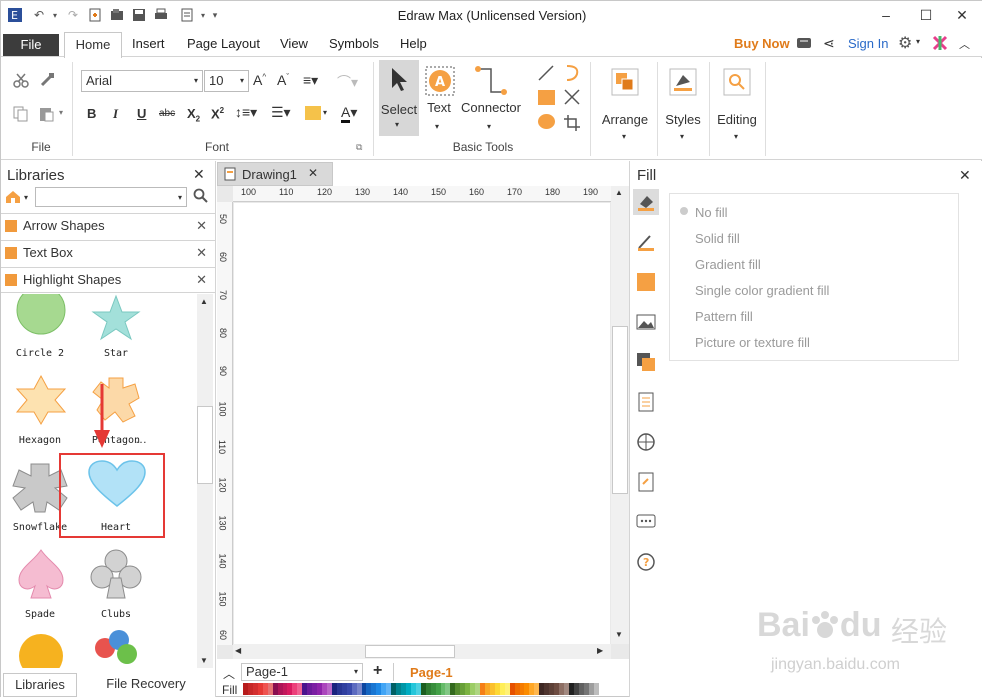  Describe the element at coordinates (717, 238) in the screenshot. I see `fill-option-solid-fill: Solid fill` at that location.